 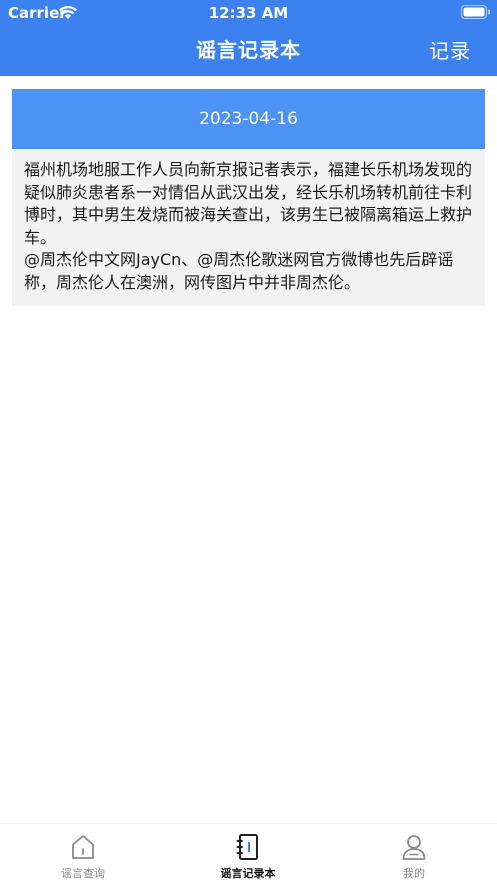 What do you see at coordinates (247, 847) in the screenshot?
I see `notebook-icon` at bounding box center [247, 847].